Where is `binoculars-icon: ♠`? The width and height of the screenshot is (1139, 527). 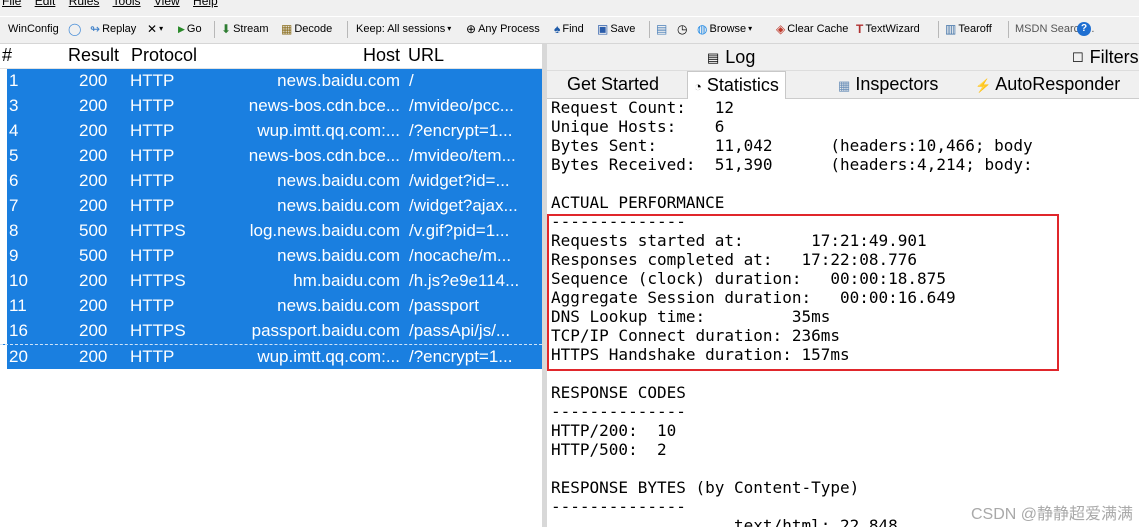
binoculars-icon: ♠ is located at coordinates (557, 29).